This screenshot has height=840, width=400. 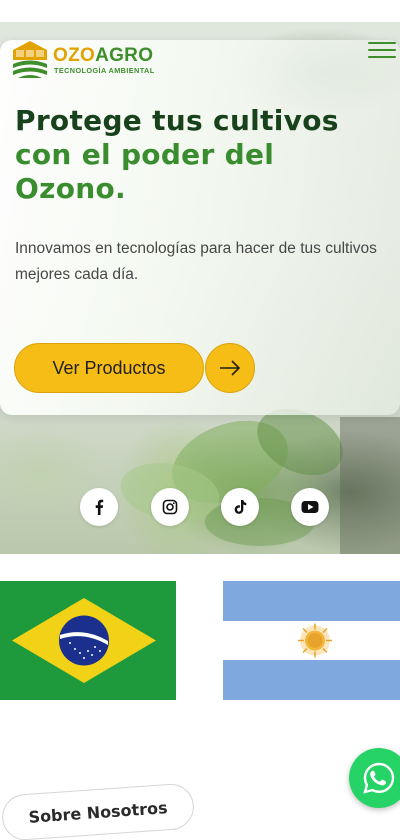 What do you see at coordinates (382, 50) in the screenshot?
I see `hamburger-menu-icon` at bounding box center [382, 50].